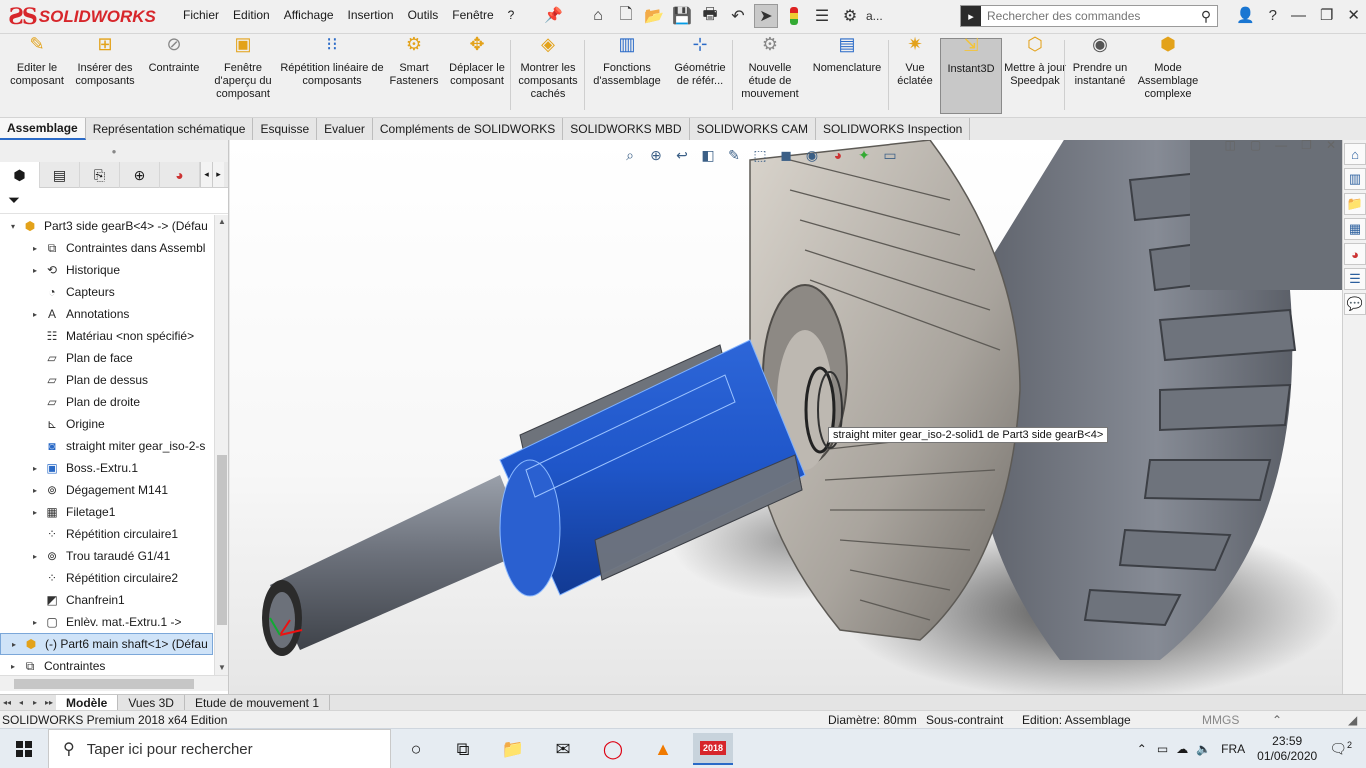 The height and width of the screenshot is (768, 1366). What do you see at coordinates (794, 16) in the screenshot?
I see `rebuild-traffic-light-icon` at bounding box center [794, 16].